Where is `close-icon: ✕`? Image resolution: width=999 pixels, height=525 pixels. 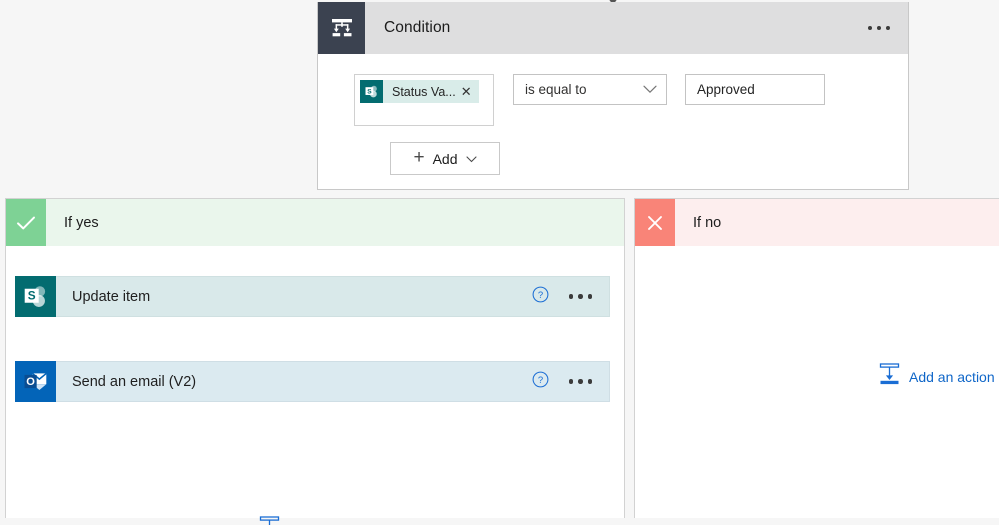
close-icon: ✕ is located at coordinates (469, 91).